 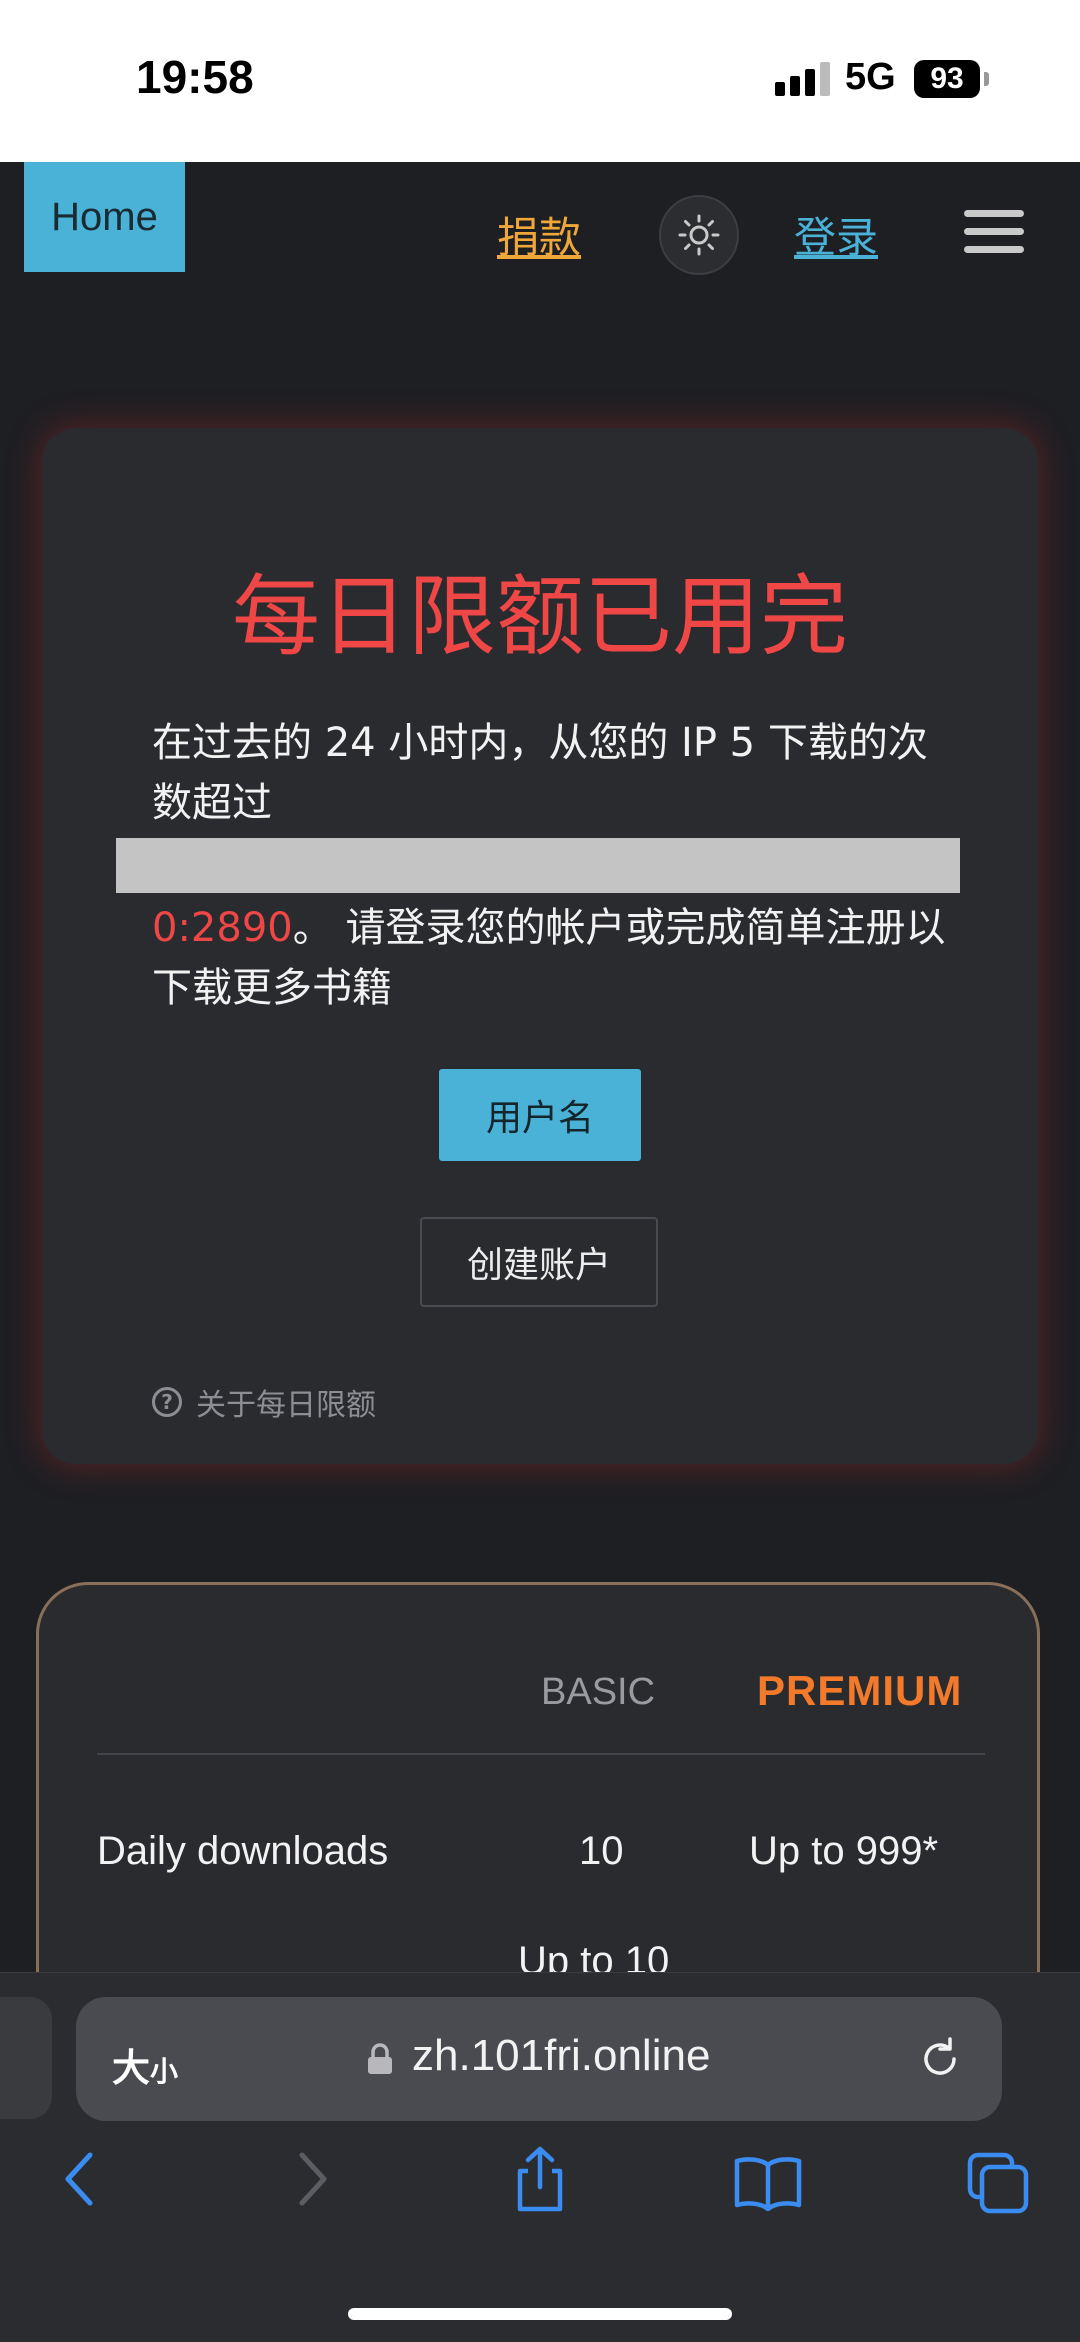 What do you see at coordinates (552, 958) in the screenshot?
I see `limit-message-continued: 0:2890。 请登录您的帐户或完成简单注册以下载更多书籍` at bounding box center [552, 958].